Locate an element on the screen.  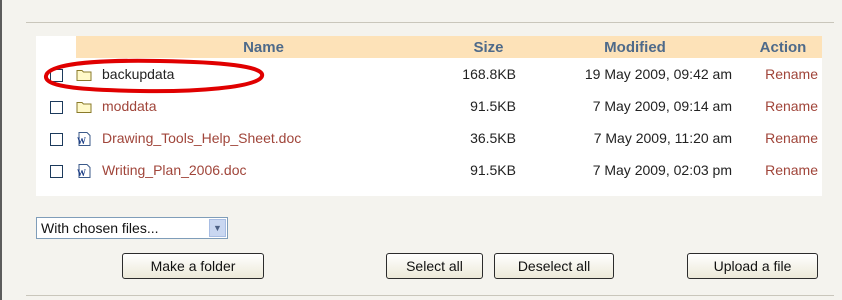
highlight-ellipse is located at coordinates (154, 76).